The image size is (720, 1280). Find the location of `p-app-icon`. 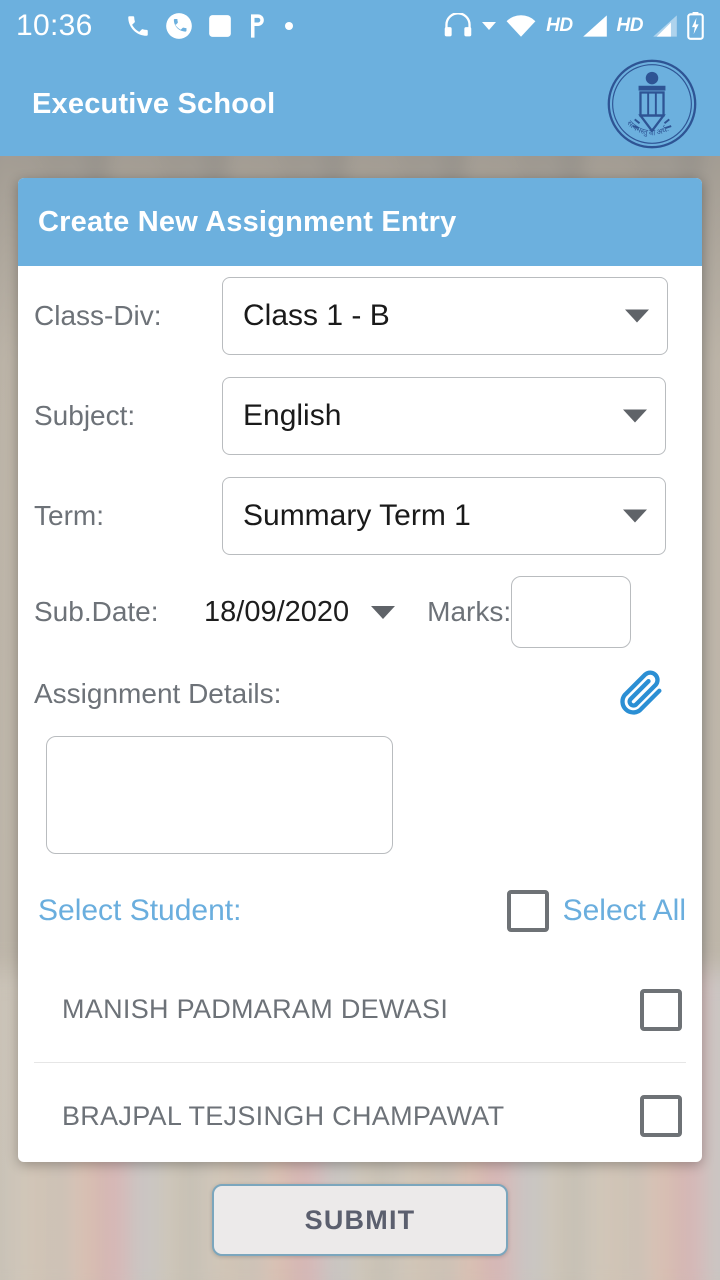

p-app-icon is located at coordinates (258, 26).